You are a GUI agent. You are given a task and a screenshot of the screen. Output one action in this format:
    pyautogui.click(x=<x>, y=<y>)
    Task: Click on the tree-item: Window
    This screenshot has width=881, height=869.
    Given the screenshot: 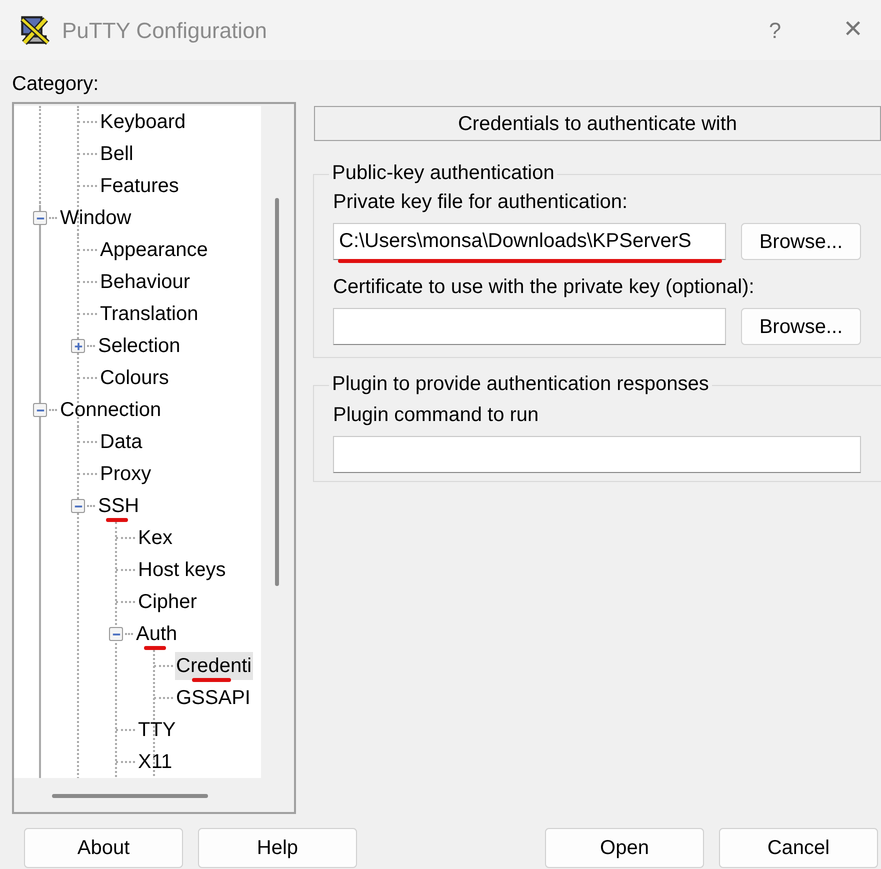 What is the action you would take?
    pyautogui.click(x=95, y=218)
    